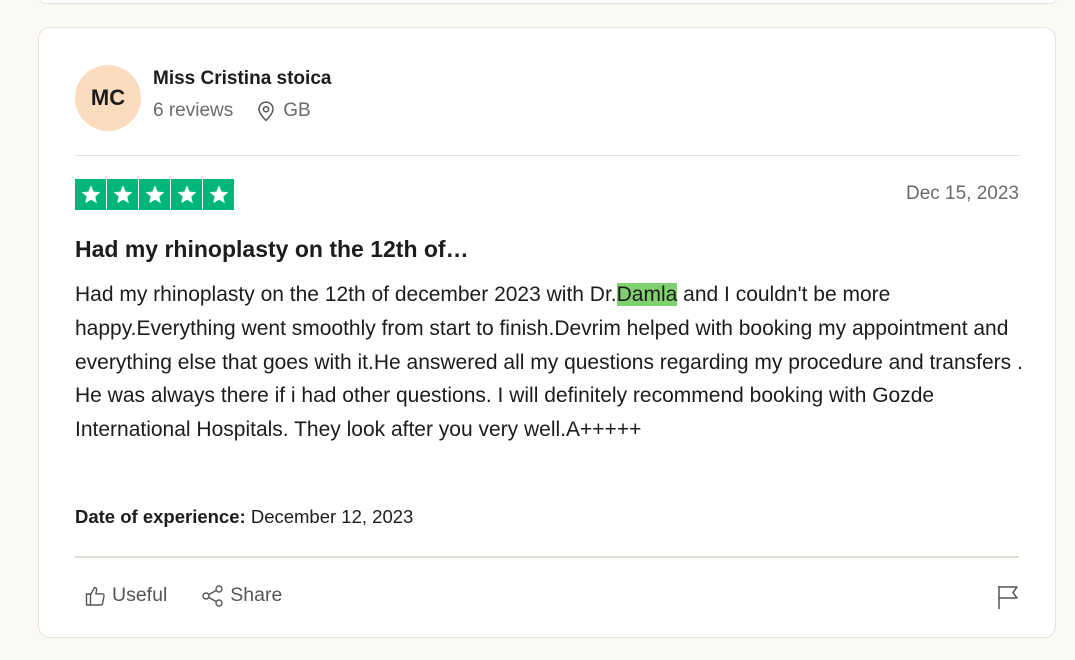 This screenshot has width=1075, height=660. What do you see at coordinates (297, 110) in the screenshot?
I see `reviewer-country: GB` at bounding box center [297, 110].